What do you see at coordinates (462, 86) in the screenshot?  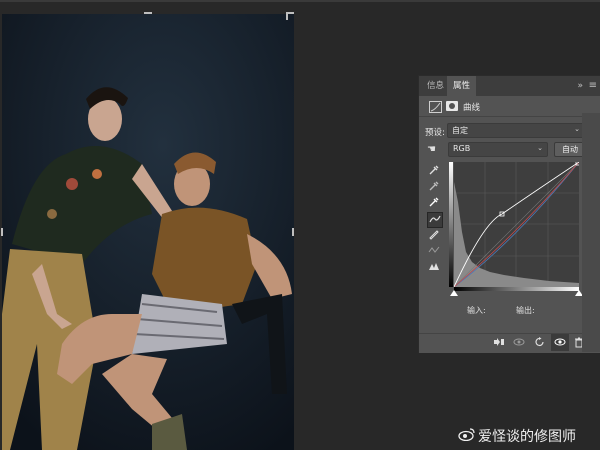 I see `tab-properties: 属性` at bounding box center [462, 86].